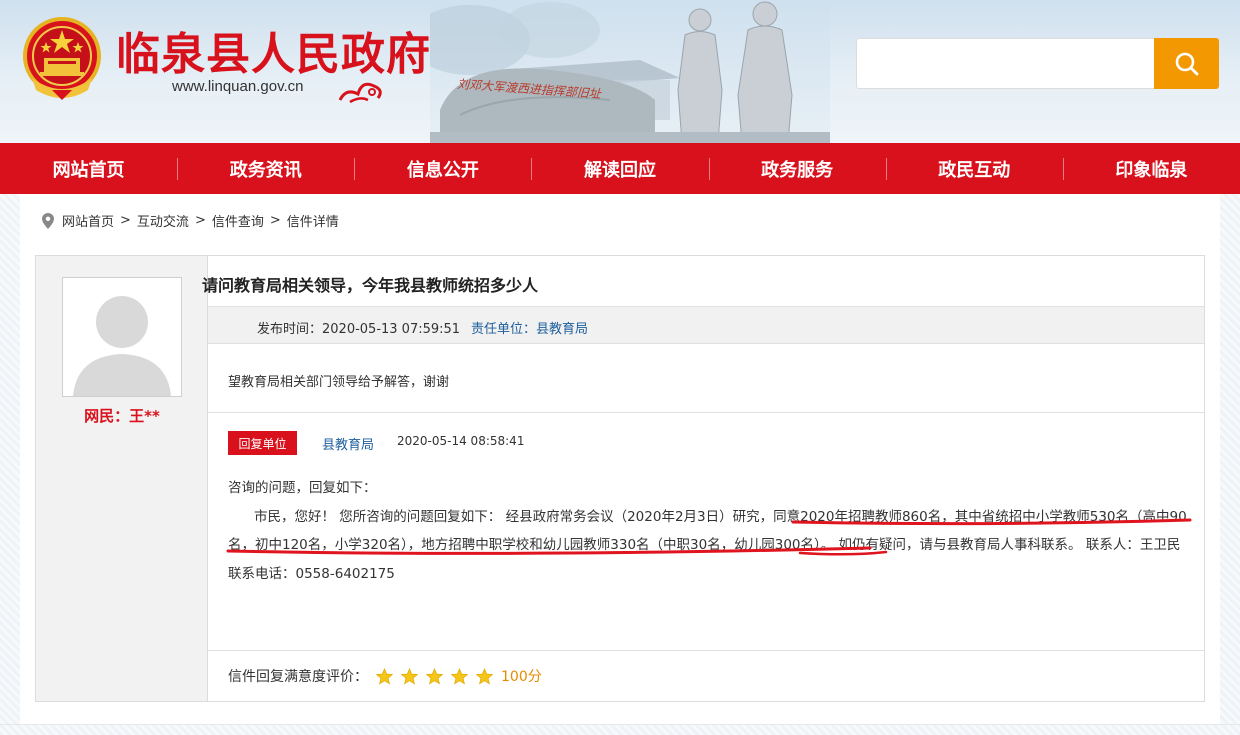 The image size is (1240, 735). I want to click on breadcrumb-letter-query: 信件查询, so click(238, 220).